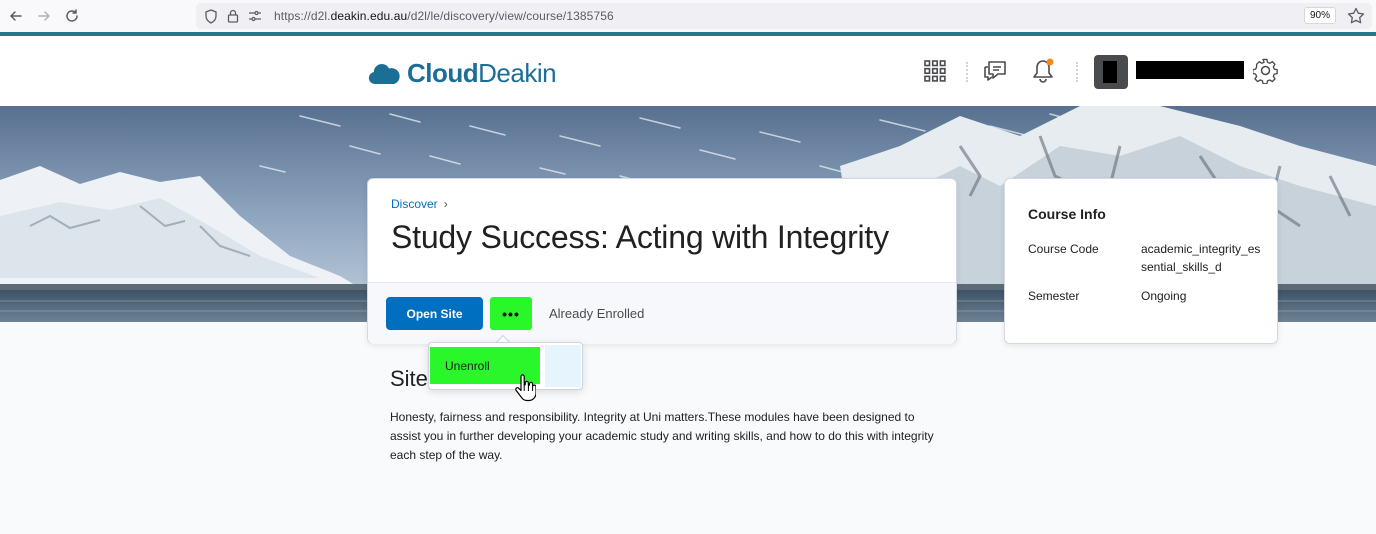 The height and width of the screenshot is (534, 1376). What do you see at coordinates (44, 16) in the screenshot?
I see `forward-arrow-icon` at bounding box center [44, 16].